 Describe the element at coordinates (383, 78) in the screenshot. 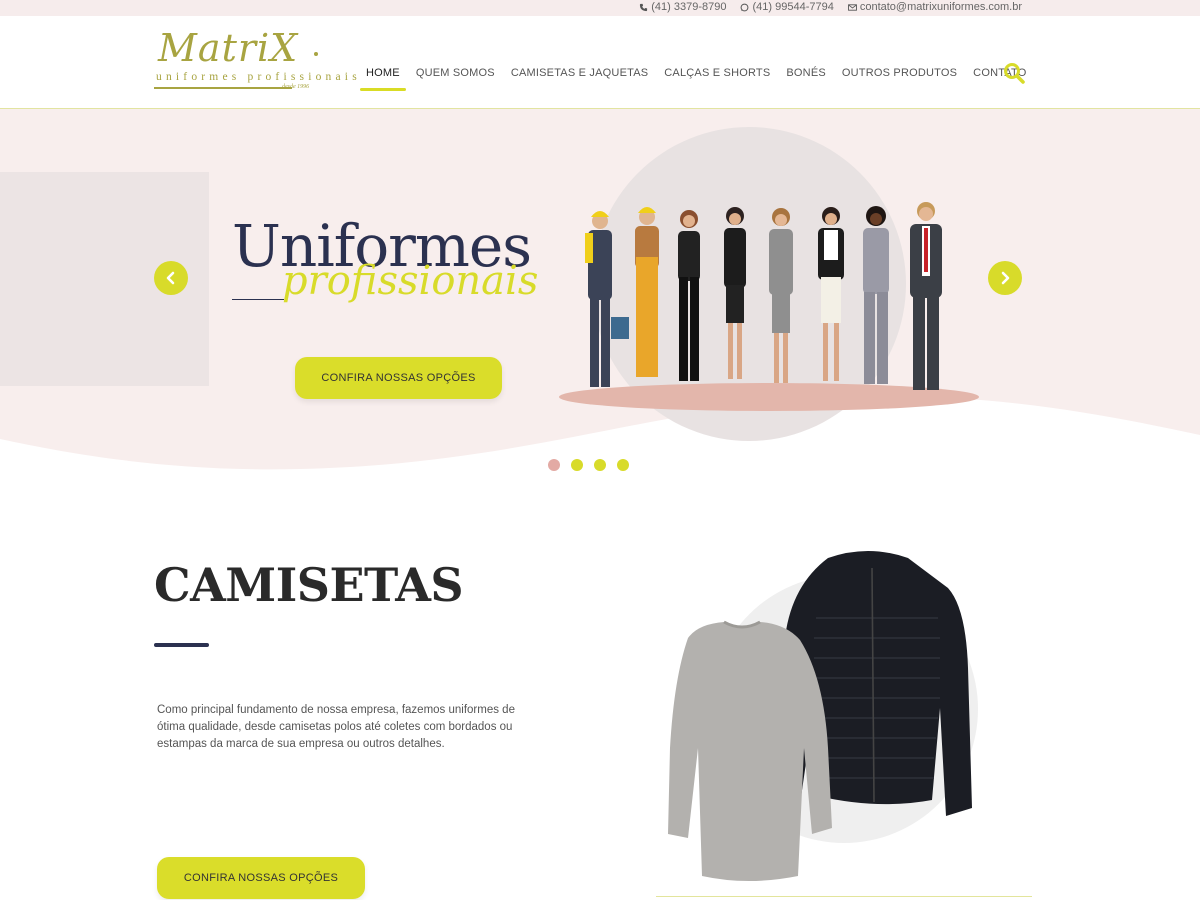

I see `nav-item-home: HOME` at that location.